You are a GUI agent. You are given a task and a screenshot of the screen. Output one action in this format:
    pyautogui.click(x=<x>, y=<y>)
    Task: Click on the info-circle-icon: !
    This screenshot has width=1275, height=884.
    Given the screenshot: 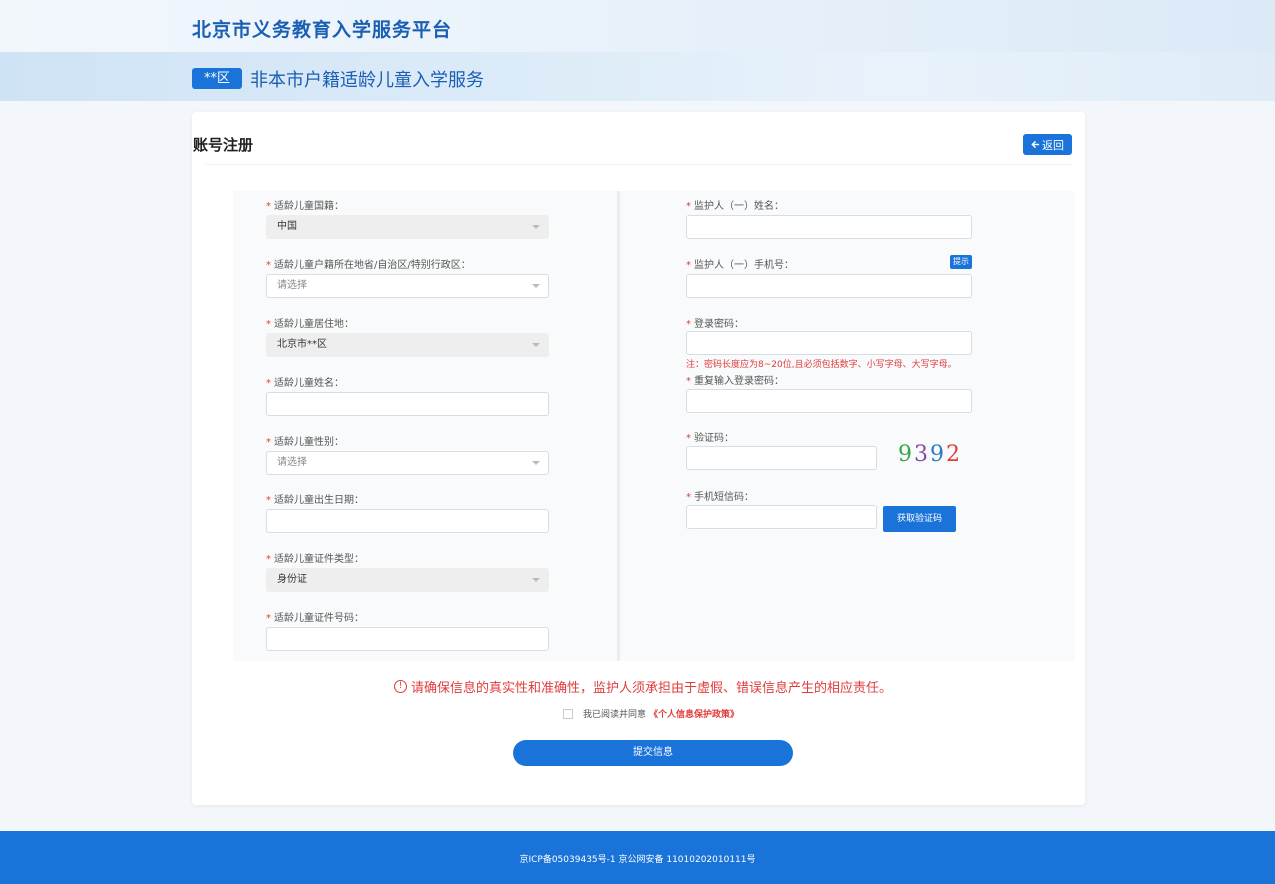 What is the action you would take?
    pyautogui.click(x=400, y=686)
    